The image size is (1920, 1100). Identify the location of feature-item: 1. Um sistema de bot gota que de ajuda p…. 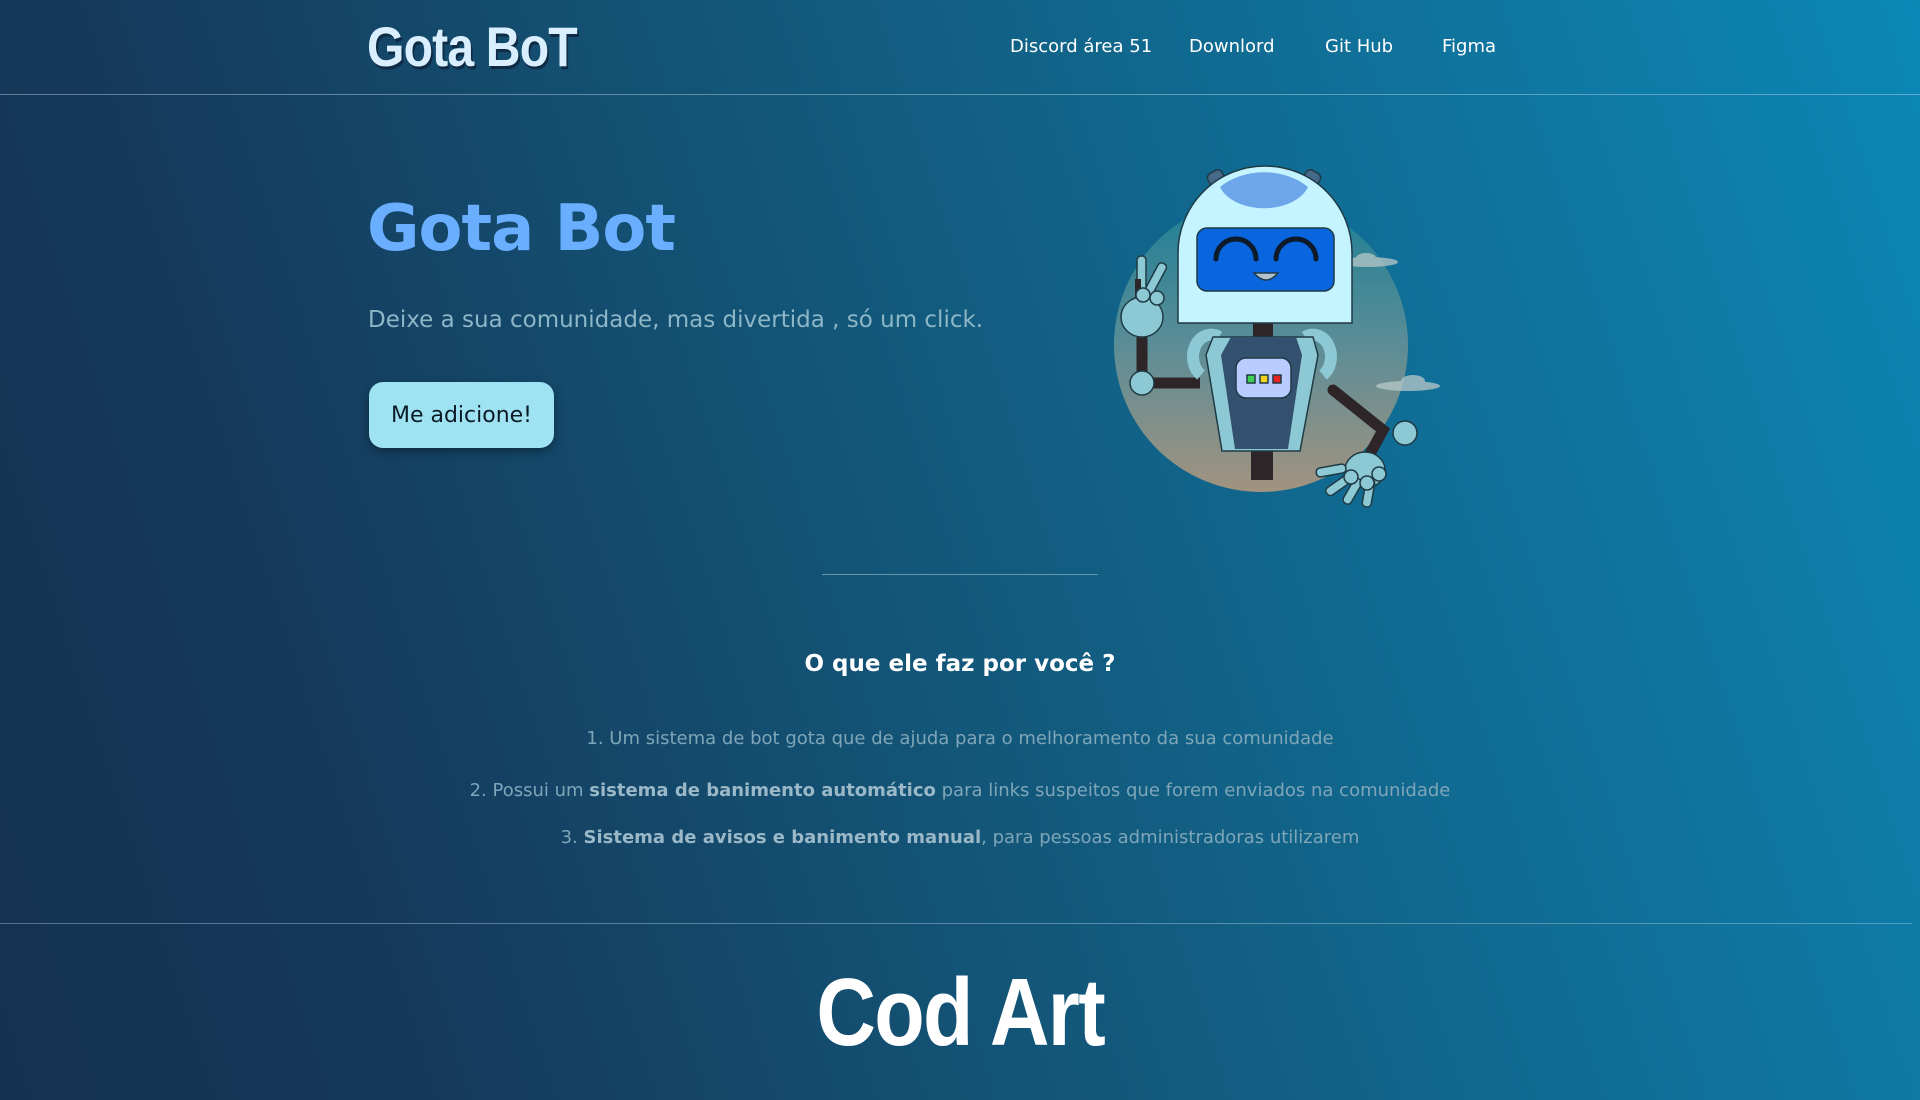
(960, 738).